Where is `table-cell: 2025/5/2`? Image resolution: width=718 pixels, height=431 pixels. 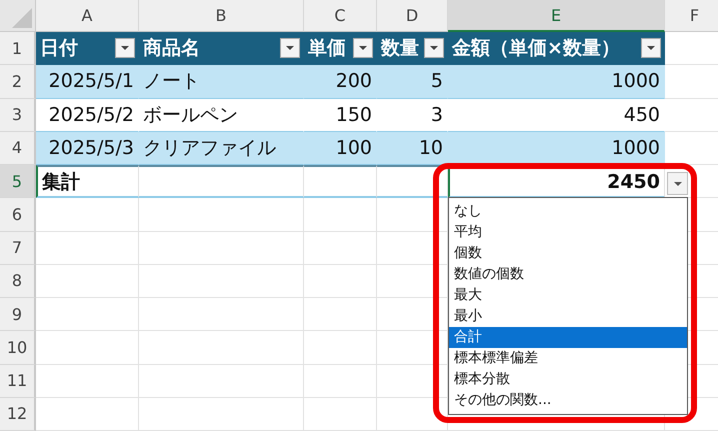 table-cell: 2025/5/2 is located at coordinates (87, 115).